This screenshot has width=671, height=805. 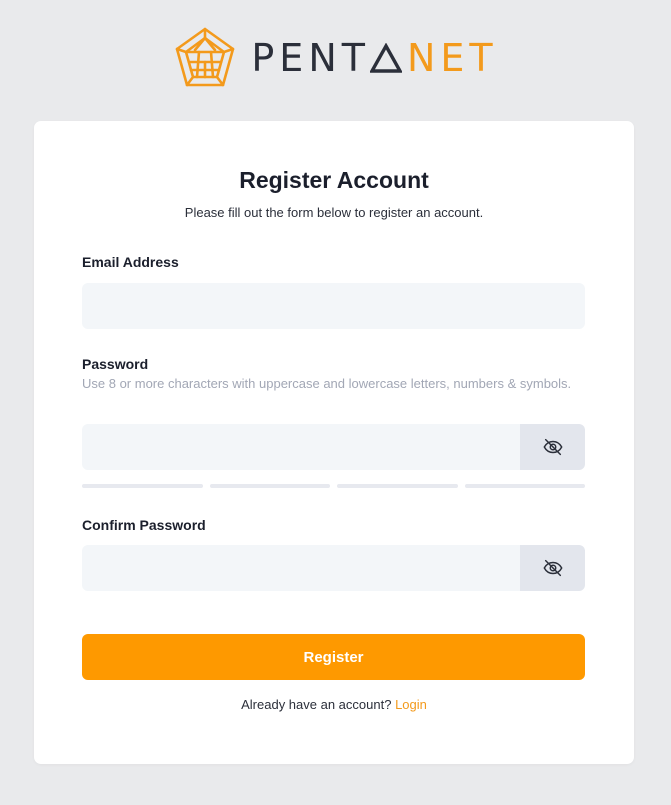 What do you see at coordinates (316, 704) in the screenshot?
I see `login-prompt-text: Already have an account?` at bounding box center [316, 704].